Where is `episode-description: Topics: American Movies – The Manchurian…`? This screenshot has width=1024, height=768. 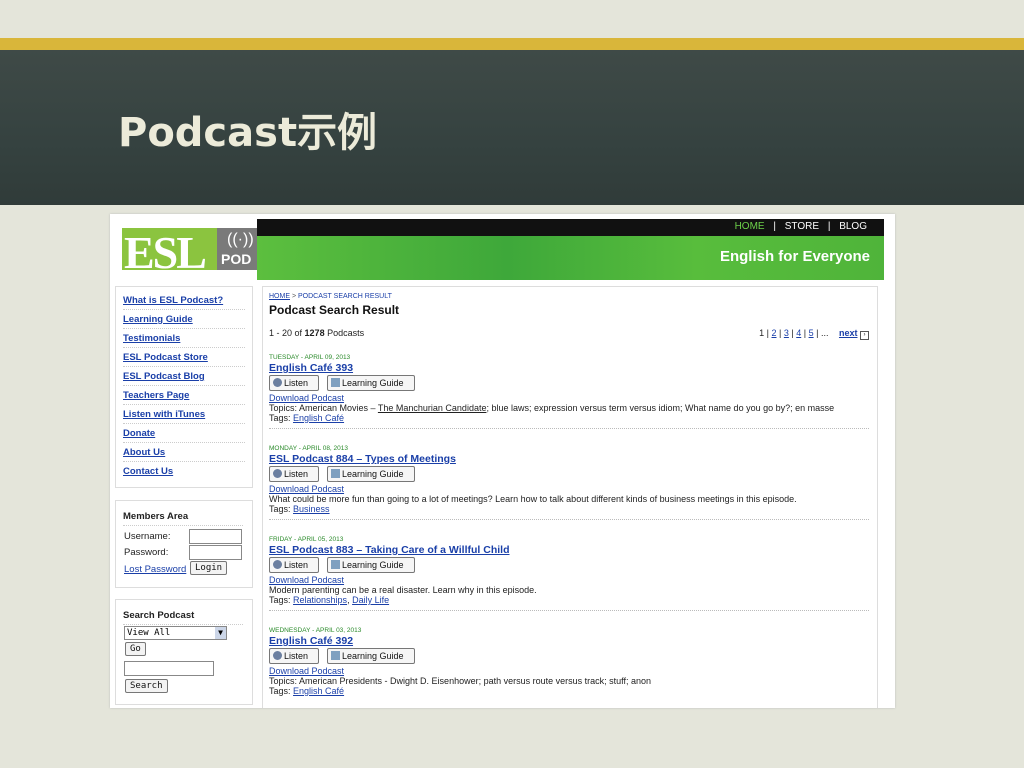
episode-description: Topics: American Movies – The Manchurian… is located at coordinates (569, 408).